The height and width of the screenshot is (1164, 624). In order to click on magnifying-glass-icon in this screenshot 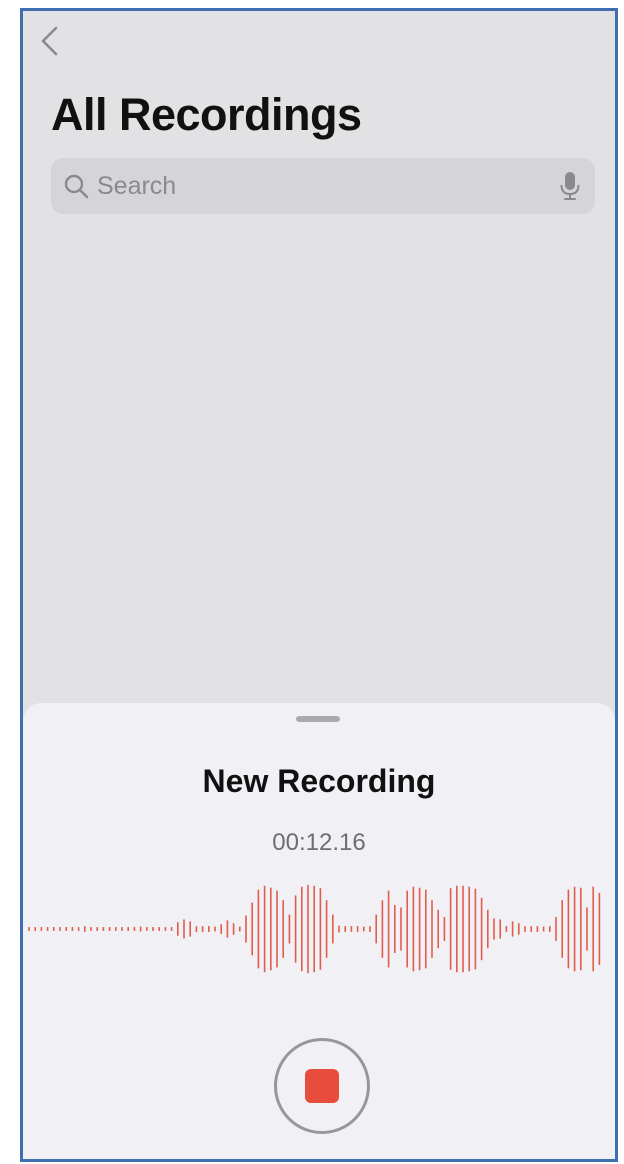, I will do `click(76, 186)`.